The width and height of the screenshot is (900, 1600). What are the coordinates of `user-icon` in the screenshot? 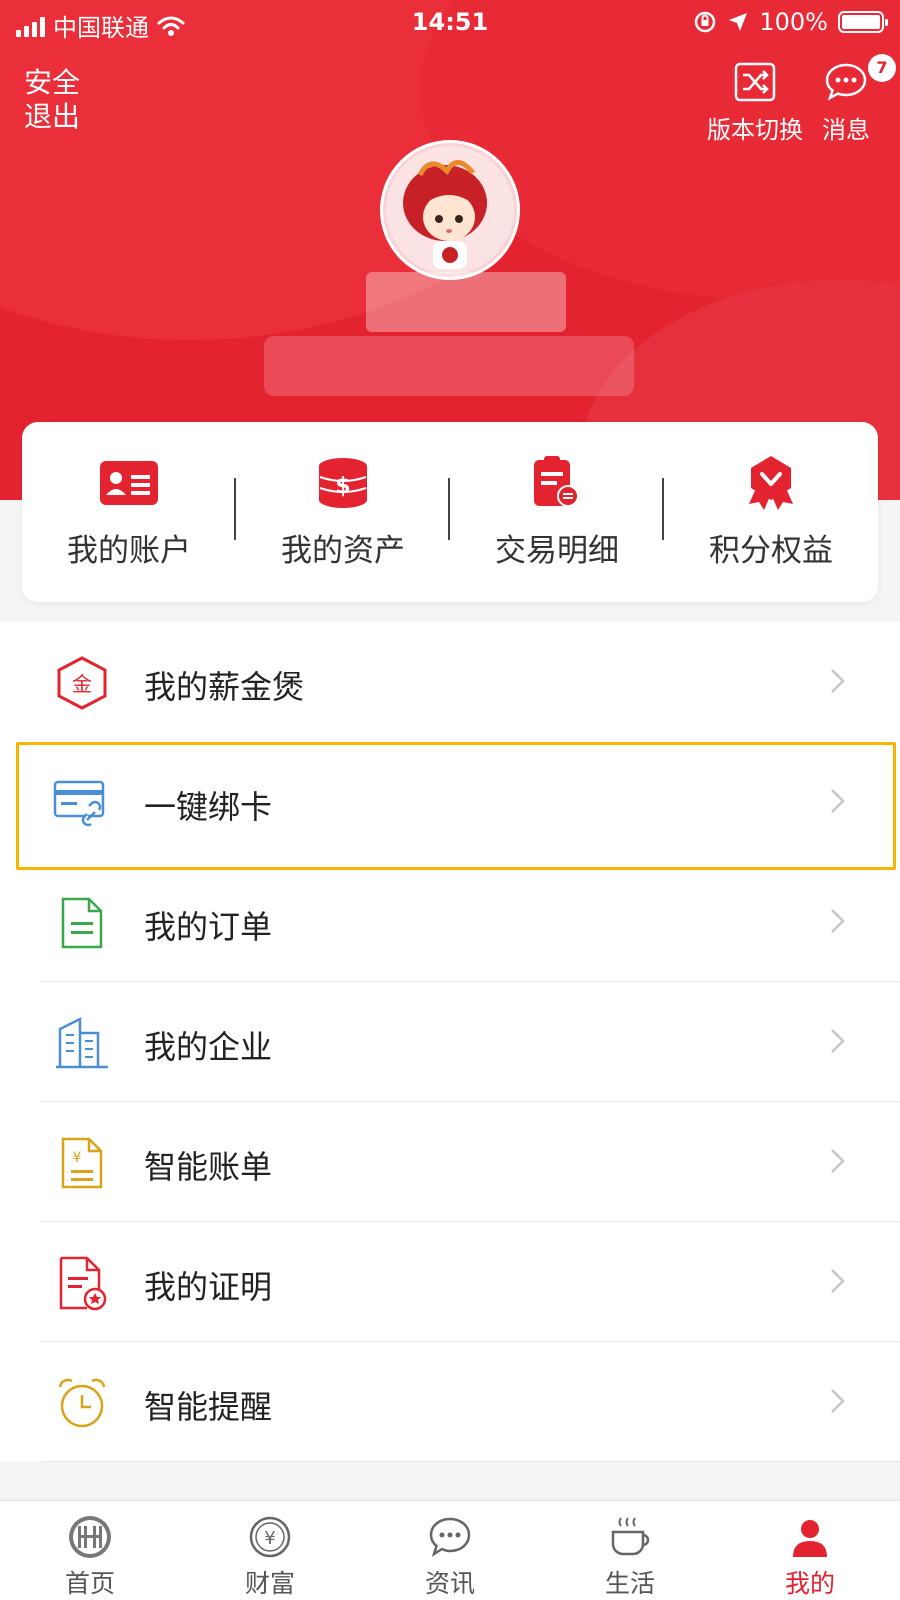 It's located at (810, 1538).